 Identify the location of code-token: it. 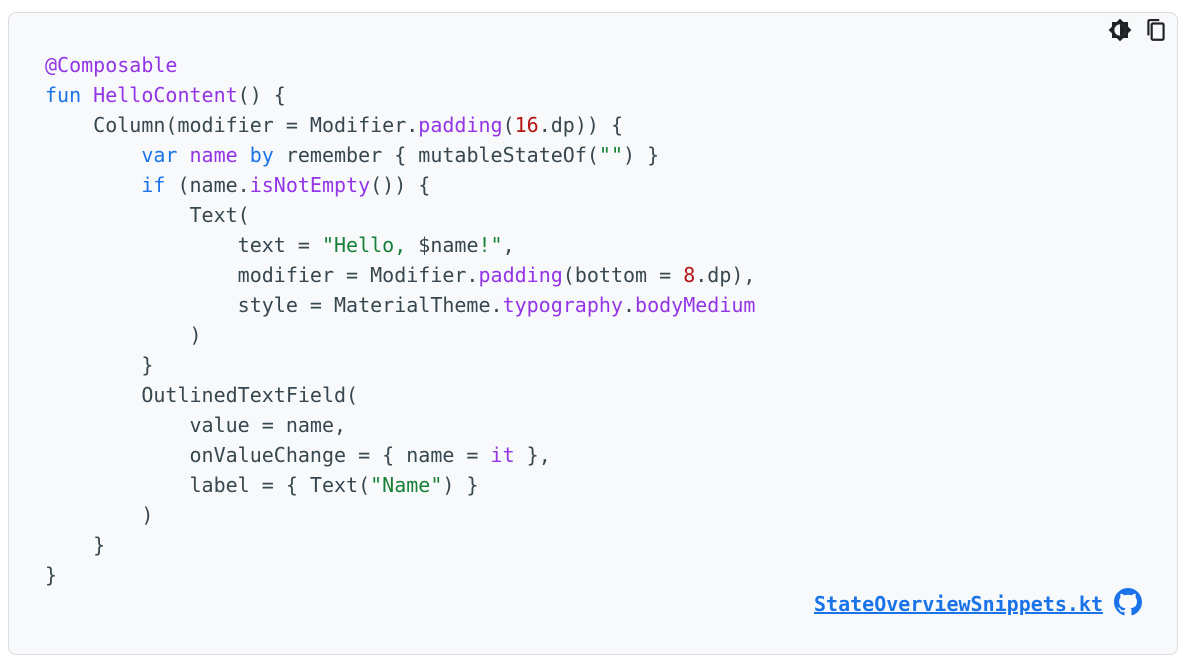
(502, 455).